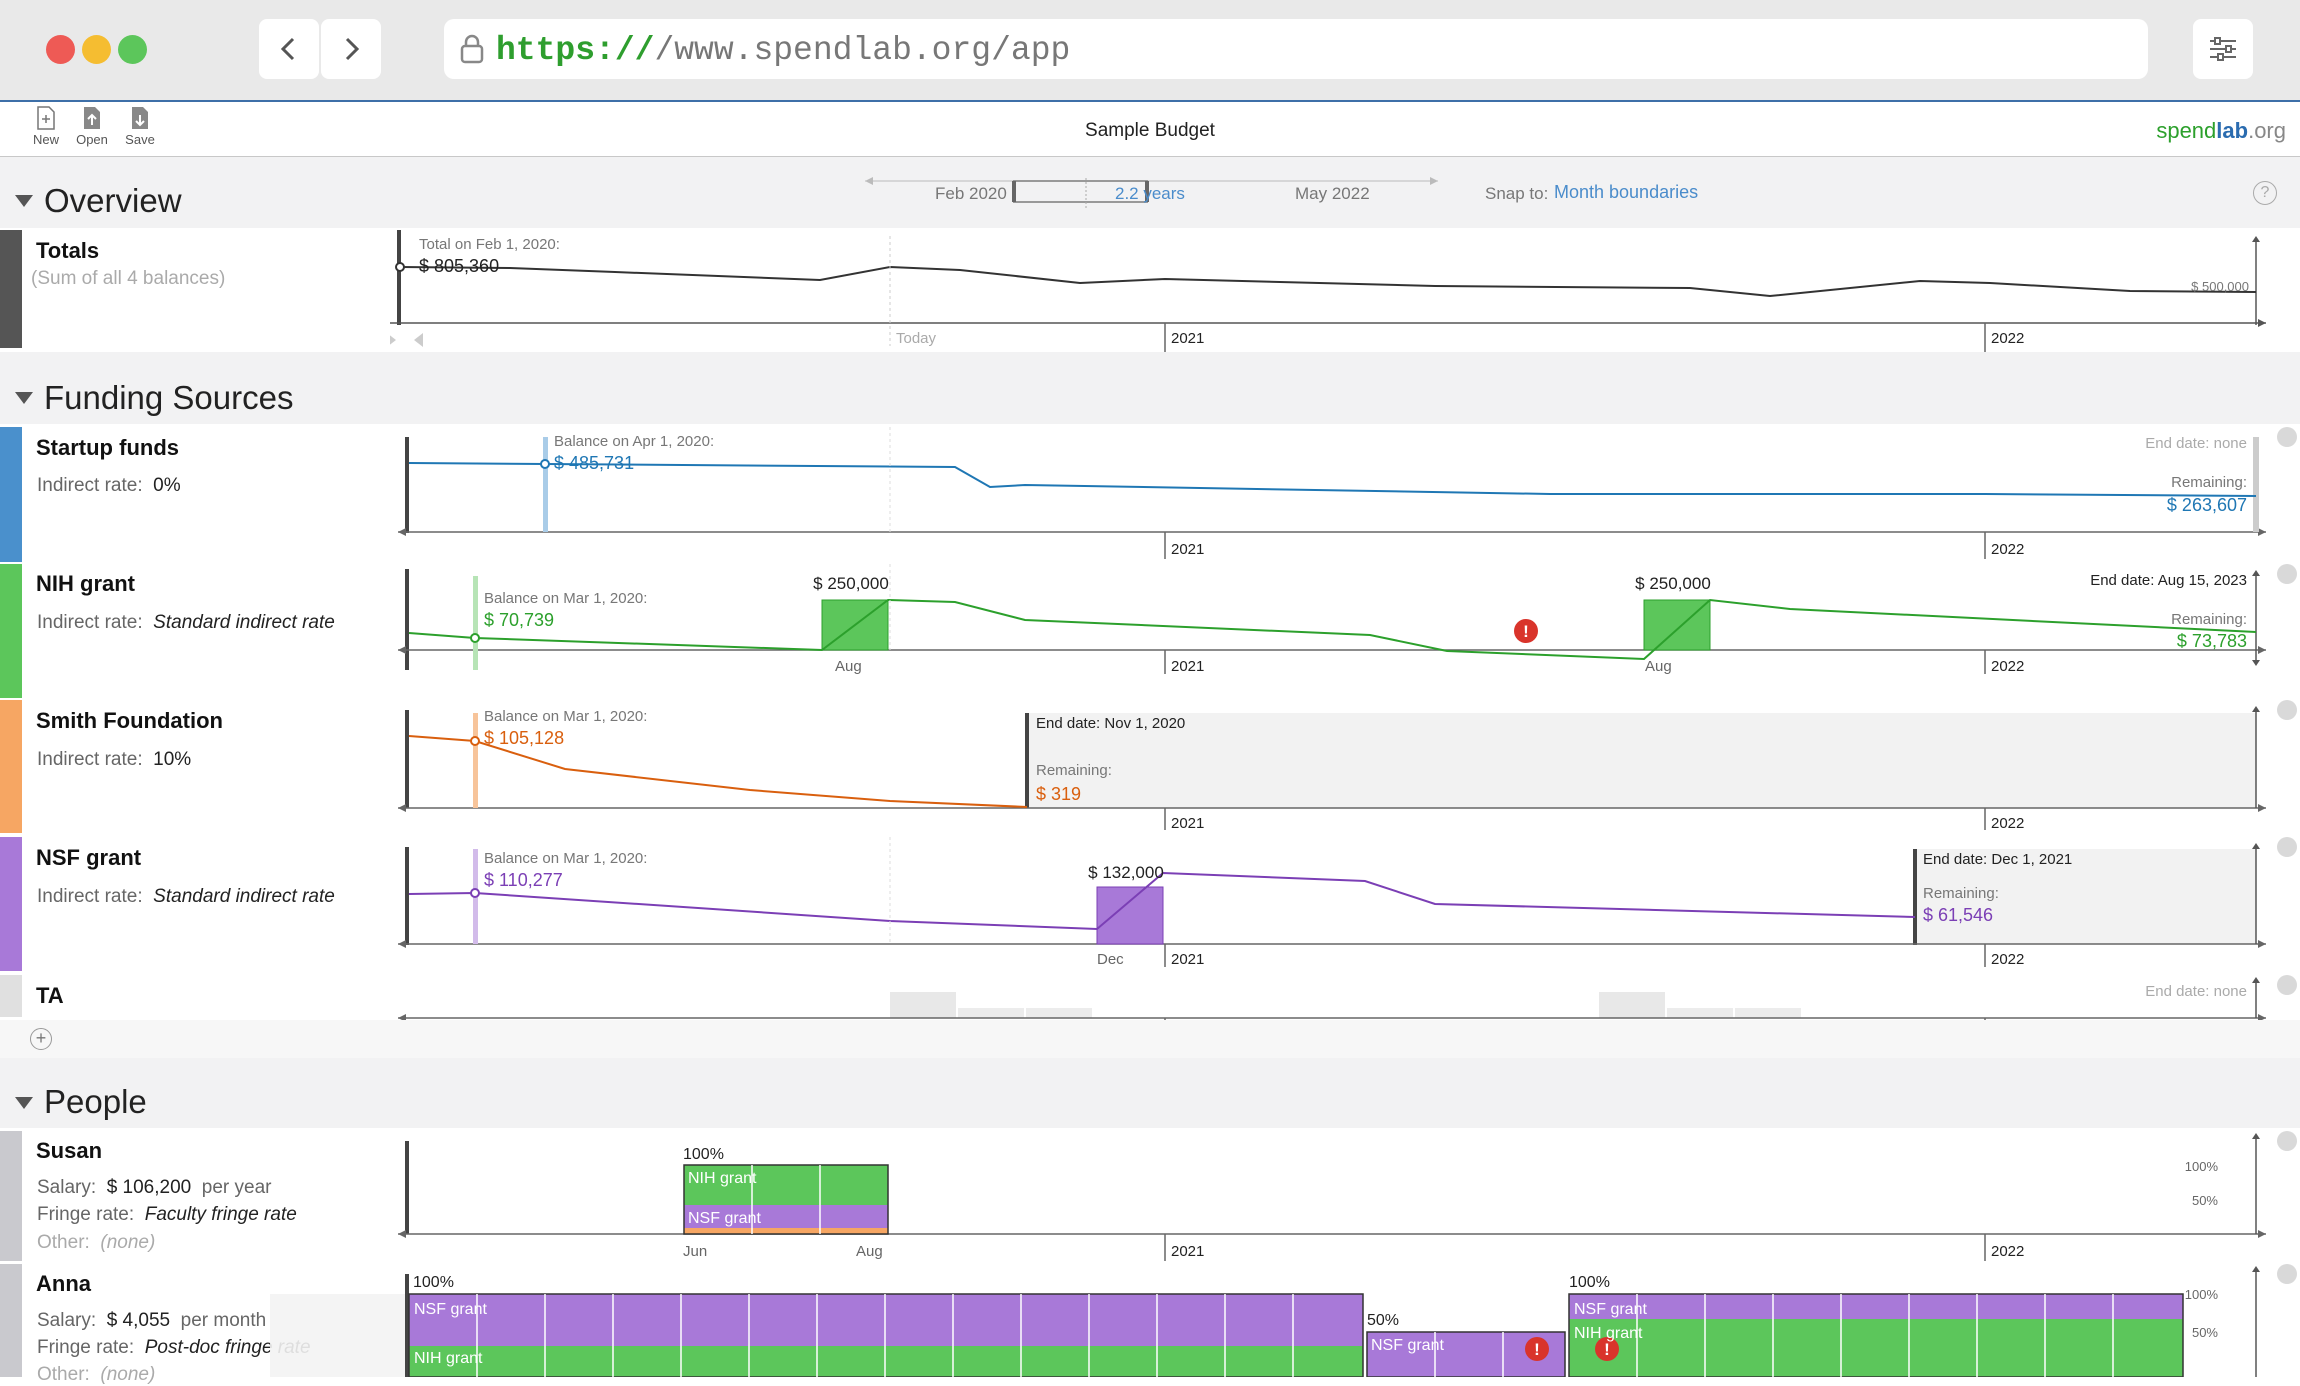  What do you see at coordinates (2202, 1166) in the screenshot?
I see `axis-100-label: 100%` at bounding box center [2202, 1166].